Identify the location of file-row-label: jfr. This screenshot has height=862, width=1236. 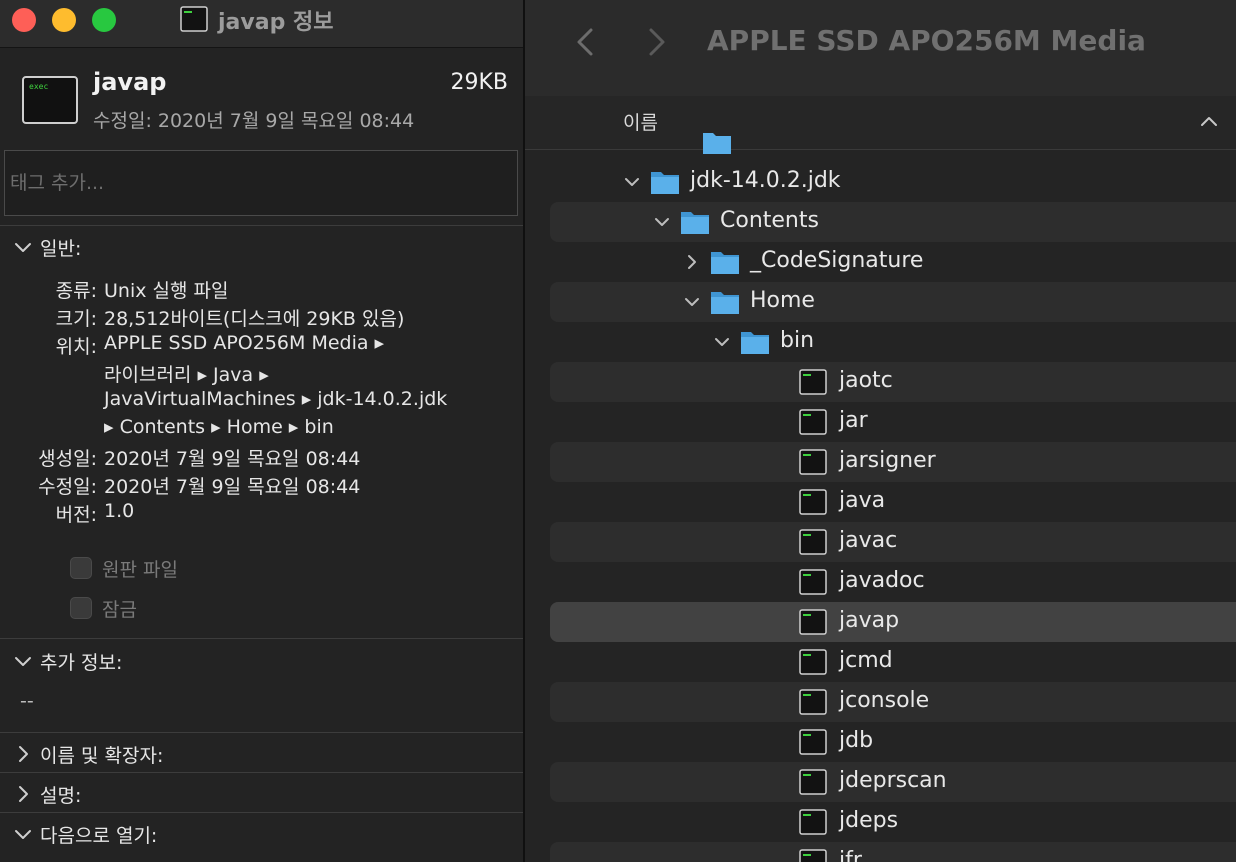
(850, 855).